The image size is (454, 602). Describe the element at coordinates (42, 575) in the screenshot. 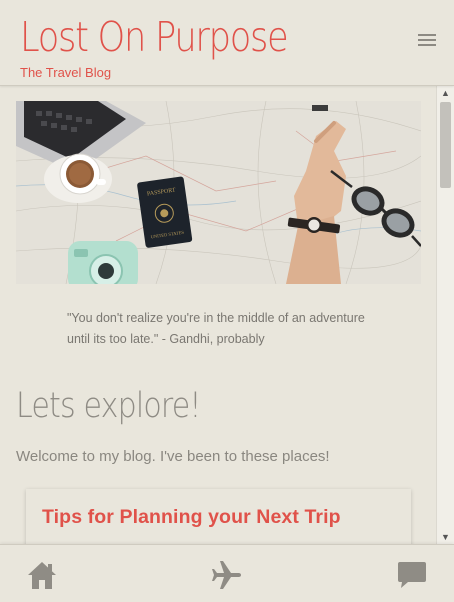

I see `home-icon` at that location.